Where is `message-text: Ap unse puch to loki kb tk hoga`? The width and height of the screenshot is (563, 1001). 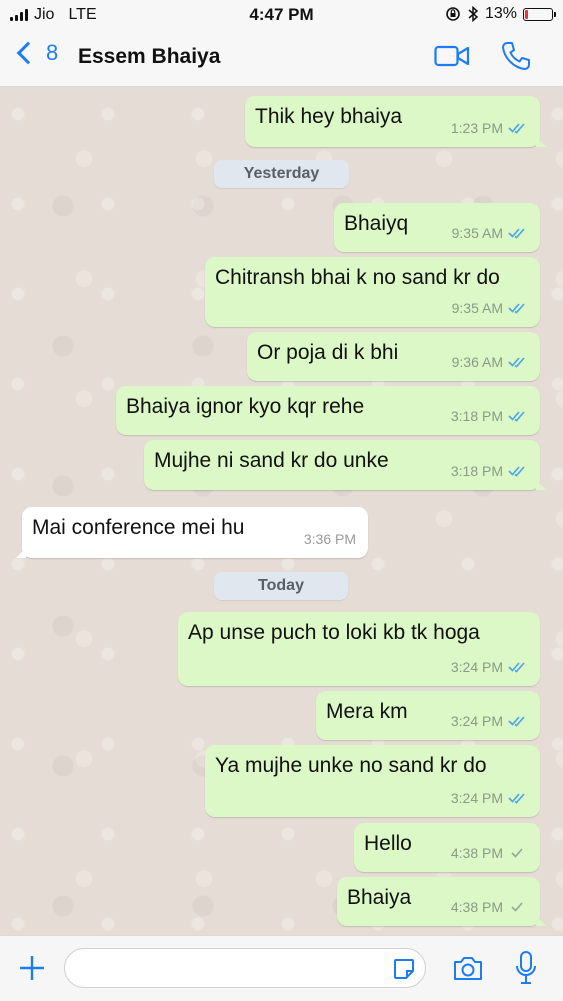
message-text: Ap unse puch to loki kb tk hoga is located at coordinates (334, 632).